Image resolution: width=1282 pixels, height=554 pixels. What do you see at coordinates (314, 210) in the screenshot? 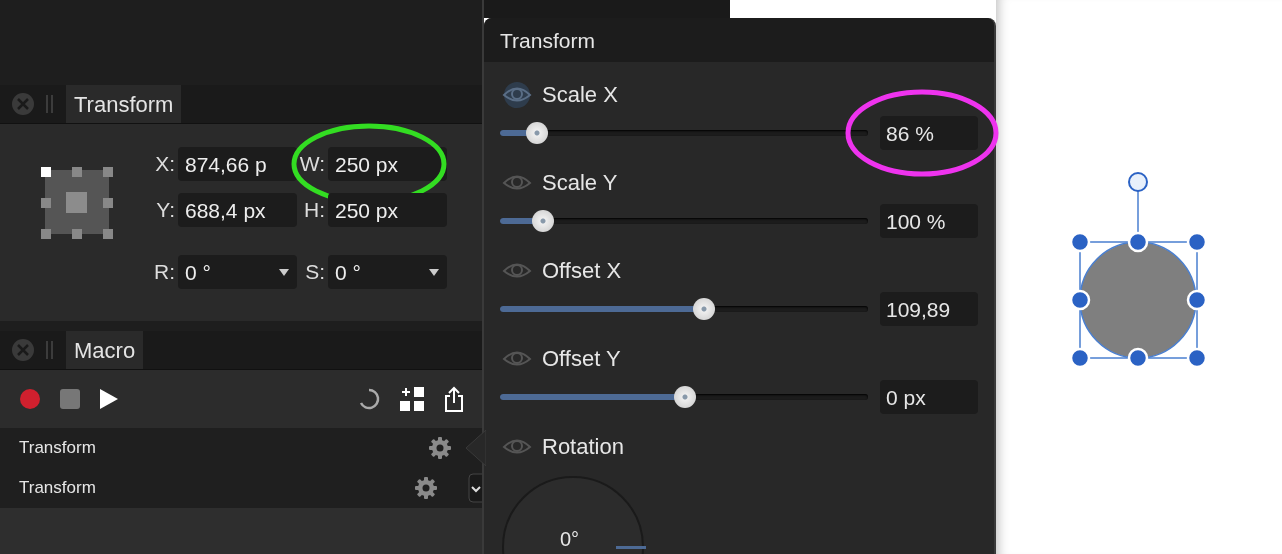
I see `field-label: H:` at bounding box center [314, 210].